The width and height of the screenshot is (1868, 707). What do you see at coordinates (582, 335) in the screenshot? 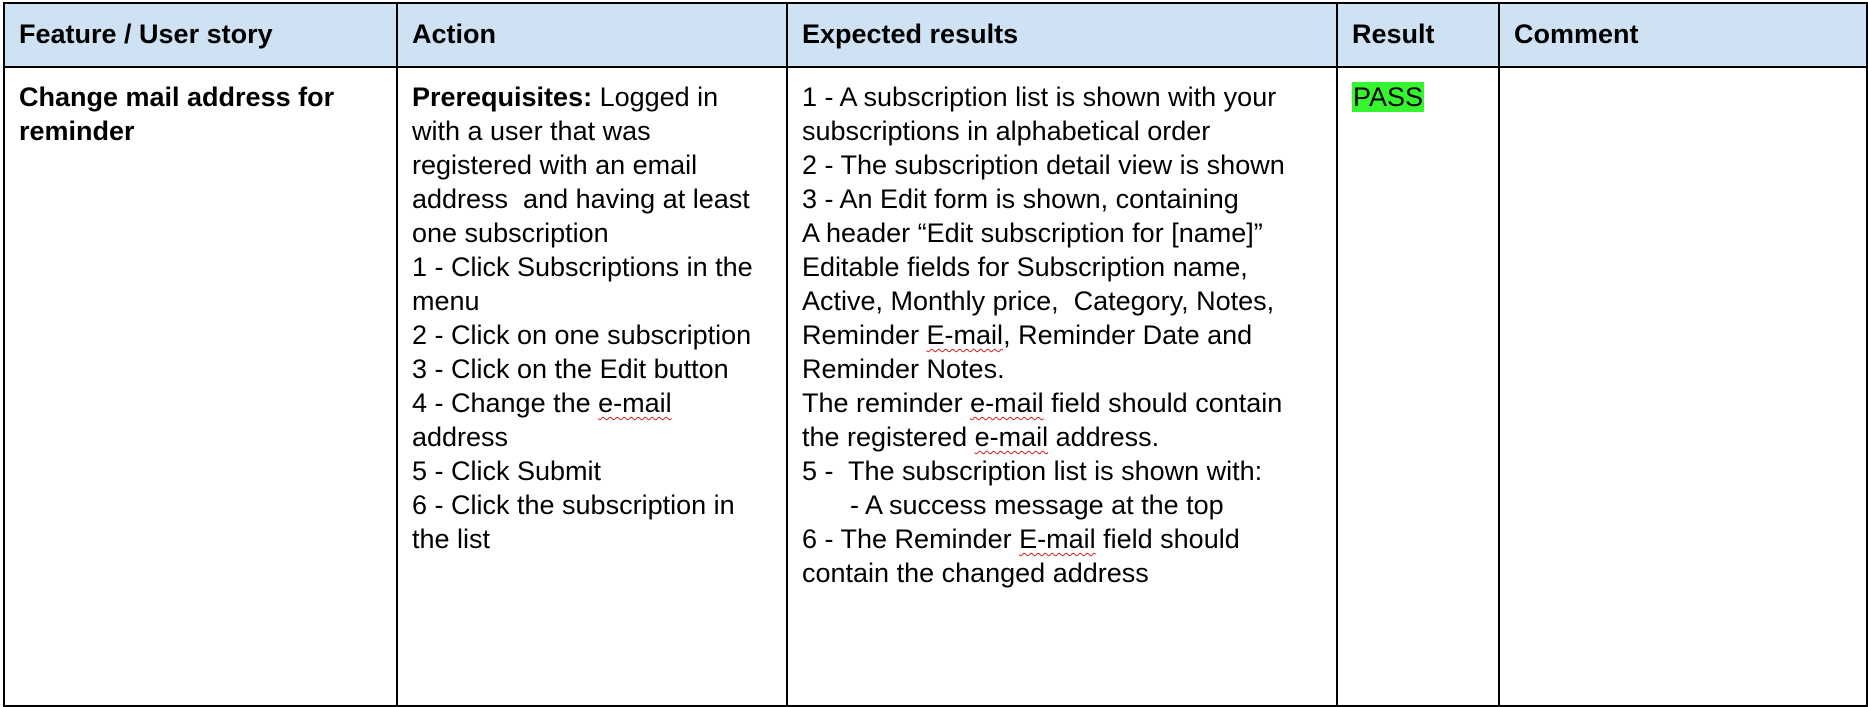
I see `action-step-2: 2 - Click on one subscription` at bounding box center [582, 335].